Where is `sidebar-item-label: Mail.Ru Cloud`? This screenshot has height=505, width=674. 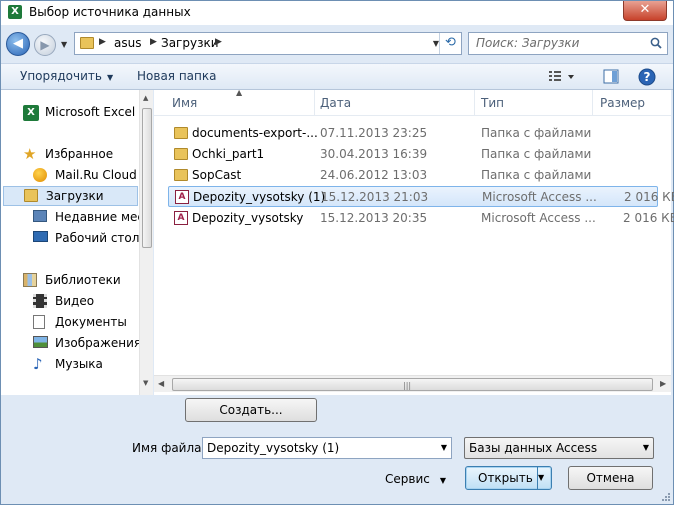
sidebar-item-label: Mail.Ru Cloud is located at coordinates (96, 175).